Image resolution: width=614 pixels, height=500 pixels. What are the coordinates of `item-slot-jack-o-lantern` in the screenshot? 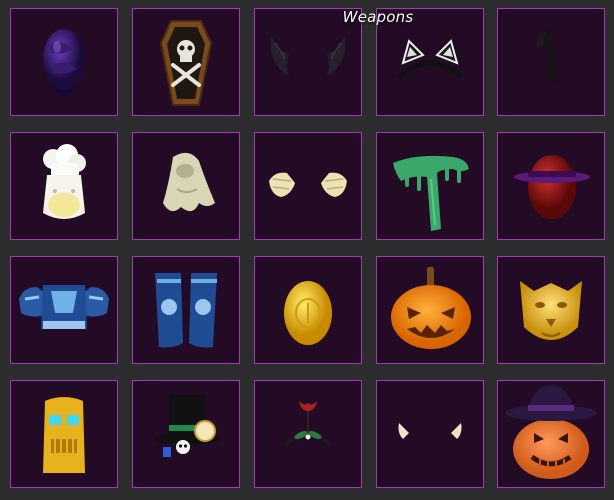 It's located at (430, 310).